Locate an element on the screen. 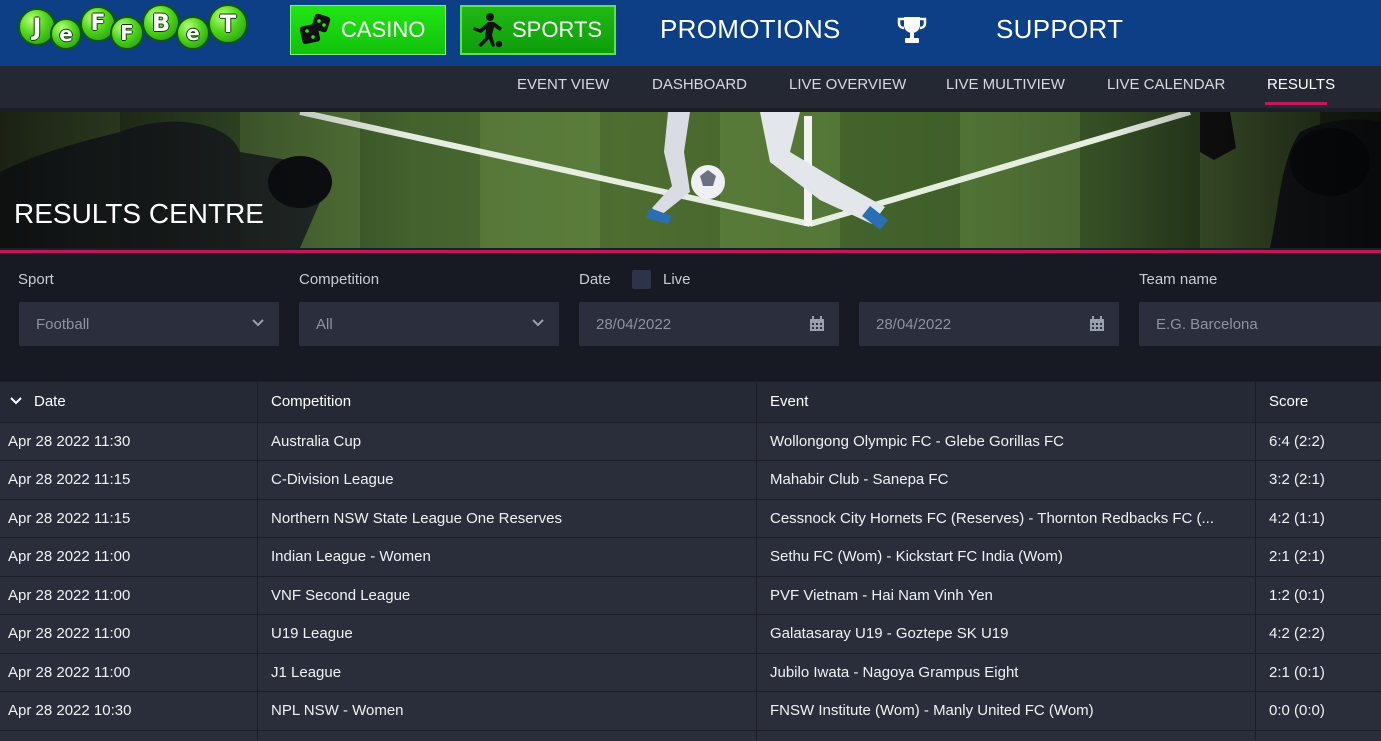  competition-select-value: All is located at coordinates (324, 324).